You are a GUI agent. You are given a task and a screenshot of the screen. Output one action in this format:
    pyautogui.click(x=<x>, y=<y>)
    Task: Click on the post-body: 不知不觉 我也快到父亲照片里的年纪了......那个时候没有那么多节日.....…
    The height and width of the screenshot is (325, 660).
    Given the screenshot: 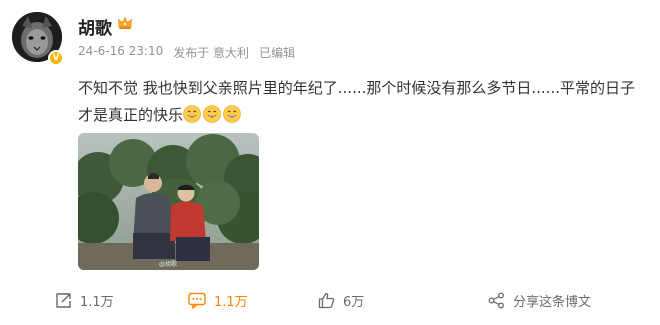 What is the action you would take?
    pyautogui.click(x=356, y=101)
    